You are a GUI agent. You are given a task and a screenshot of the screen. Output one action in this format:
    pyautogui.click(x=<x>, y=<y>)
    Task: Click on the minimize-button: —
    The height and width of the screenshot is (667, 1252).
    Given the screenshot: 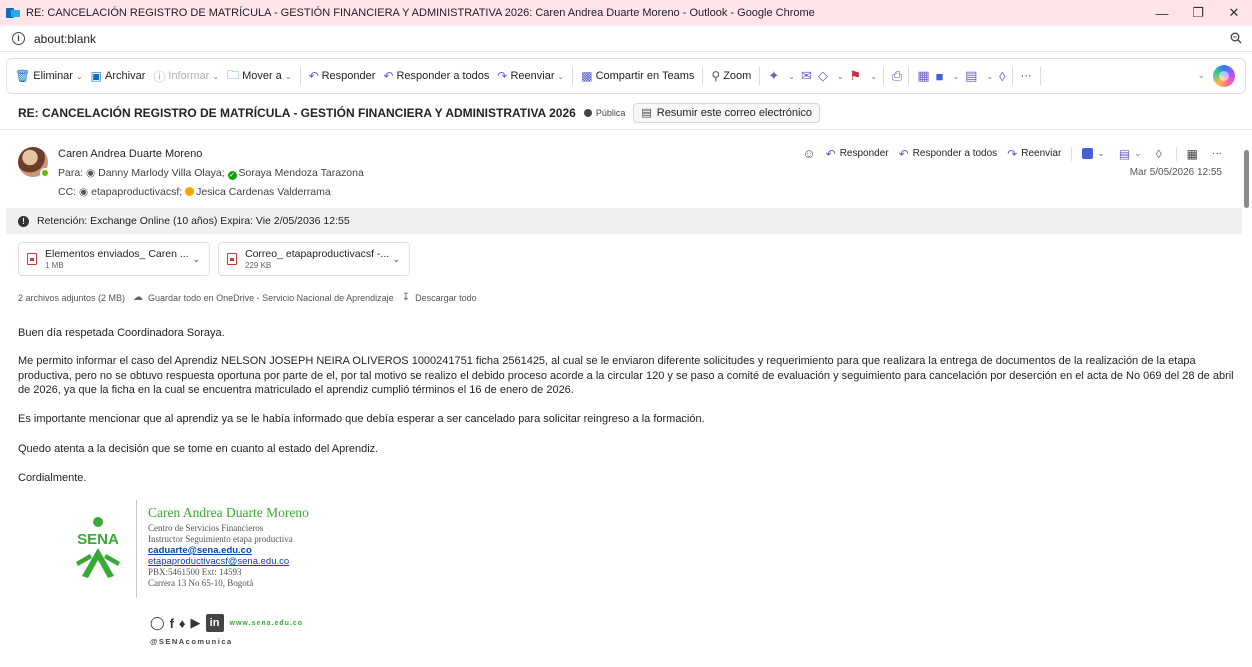 What is the action you would take?
    pyautogui.click(x=1162, y=13)
    